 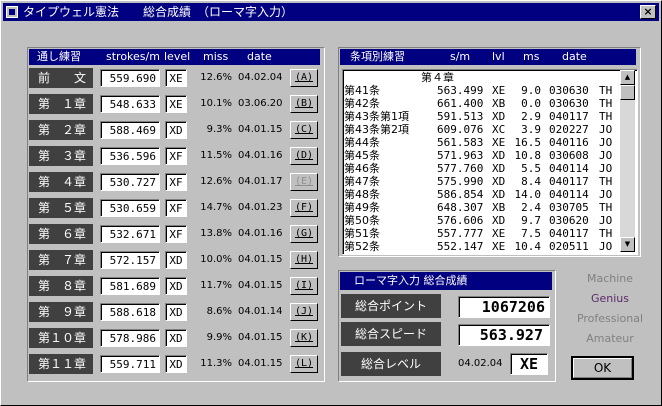 I want to click on list-item-date: 020227, so click(x=569, y=129).